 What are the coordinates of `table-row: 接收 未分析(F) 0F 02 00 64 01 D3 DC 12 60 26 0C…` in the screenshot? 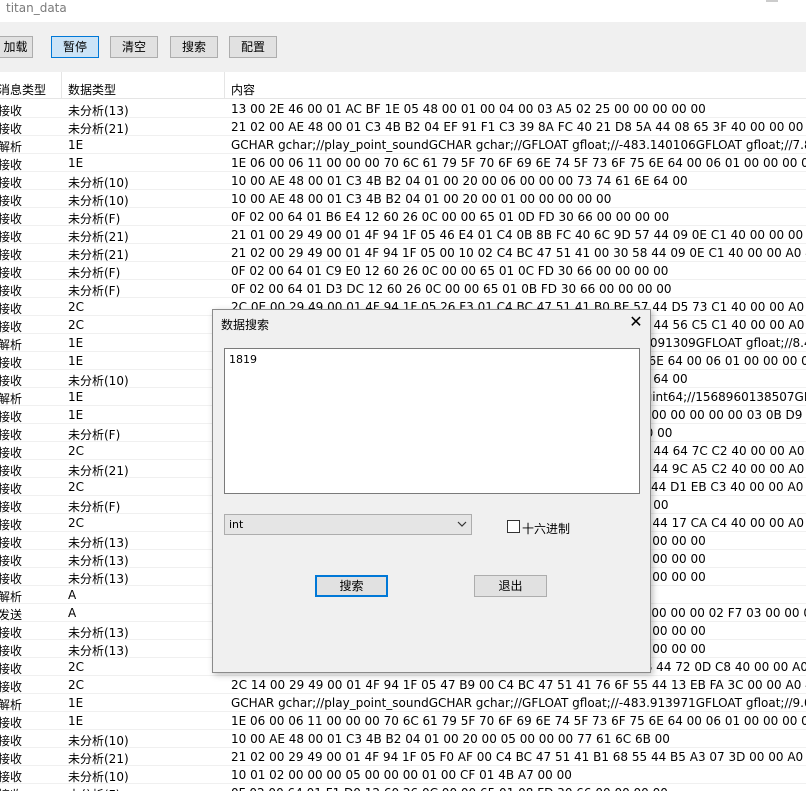 It's located at (403, 289).